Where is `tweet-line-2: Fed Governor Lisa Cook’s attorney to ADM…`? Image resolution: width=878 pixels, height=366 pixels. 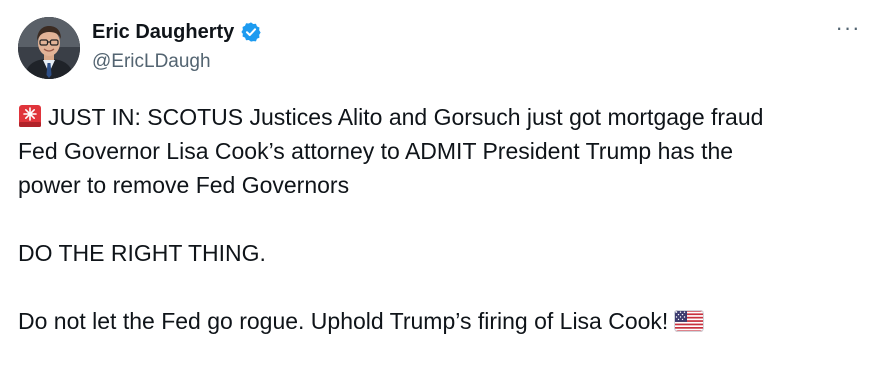 tweet-line-2: Fed Governor Lisa Cook’s attorney to ADM… is located at coordinates (376, 151).